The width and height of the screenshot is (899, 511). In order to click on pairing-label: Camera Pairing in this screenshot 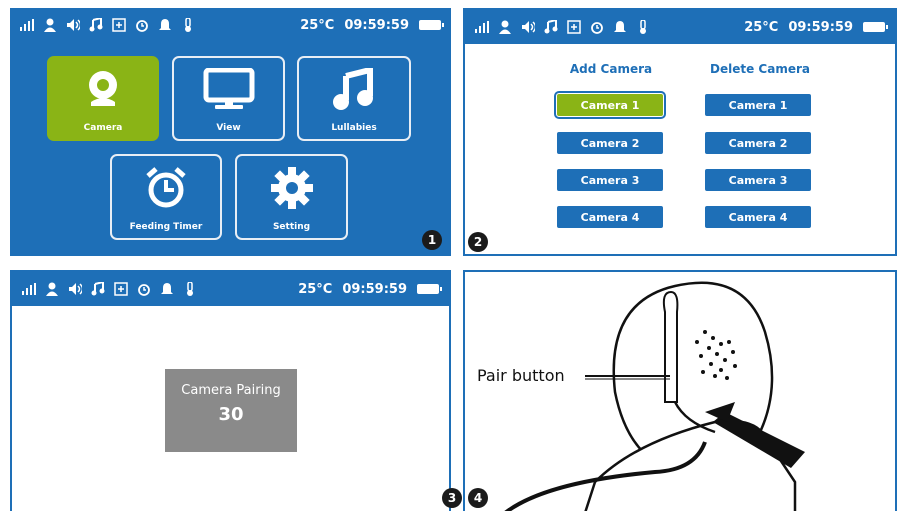, I will do `click(231, 390)`.